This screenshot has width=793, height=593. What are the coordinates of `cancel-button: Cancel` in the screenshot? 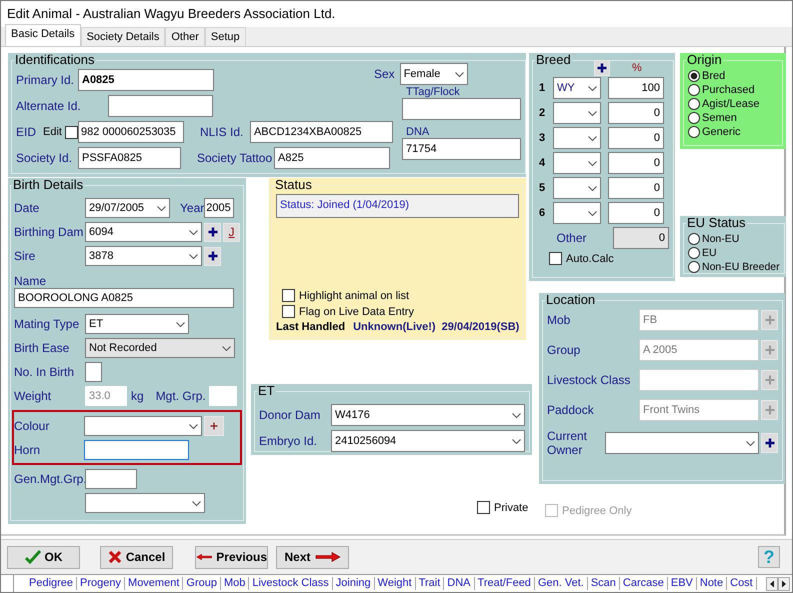 It's located at (136, 557).